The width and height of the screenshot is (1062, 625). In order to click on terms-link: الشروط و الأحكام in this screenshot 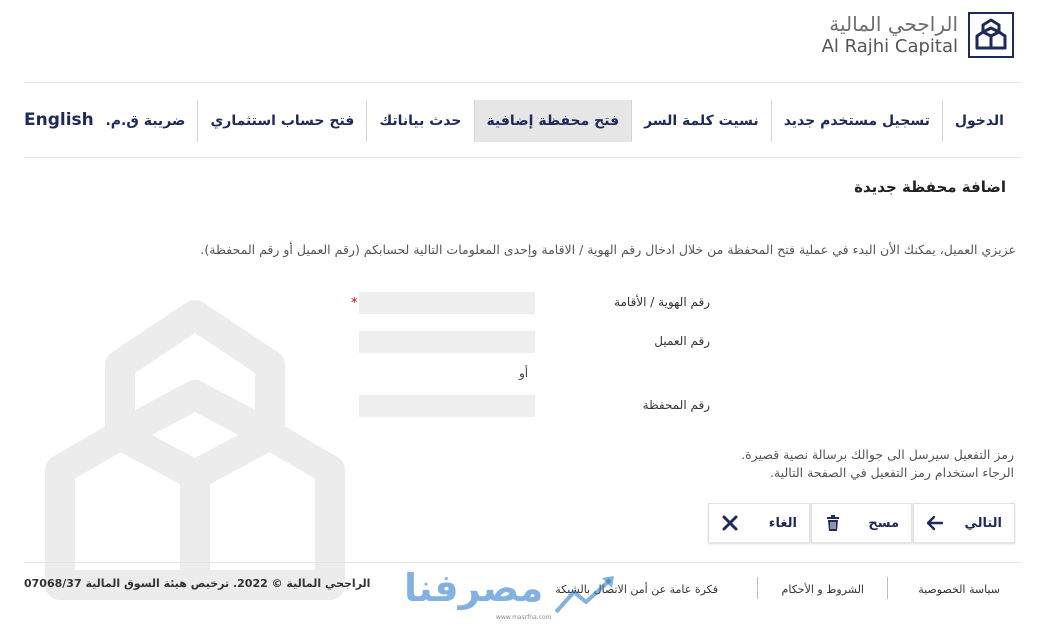, I will do `click(823, 589)`.